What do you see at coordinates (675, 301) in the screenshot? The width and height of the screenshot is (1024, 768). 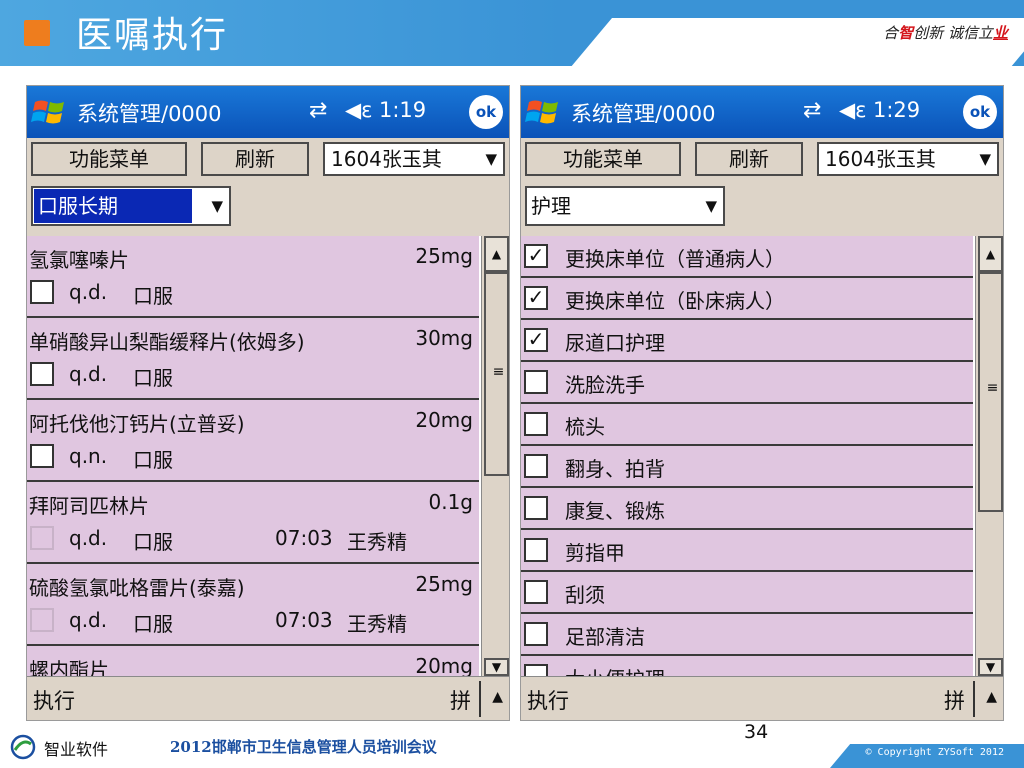 I see `care-label: 更换床单位（卧床病人）` at bounding box center [675, 301].